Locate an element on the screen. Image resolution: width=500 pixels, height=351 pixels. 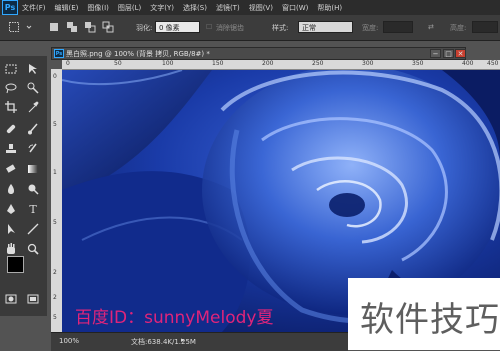
watermark-panel: 软件技巧 is located at coordinates (424, 314).